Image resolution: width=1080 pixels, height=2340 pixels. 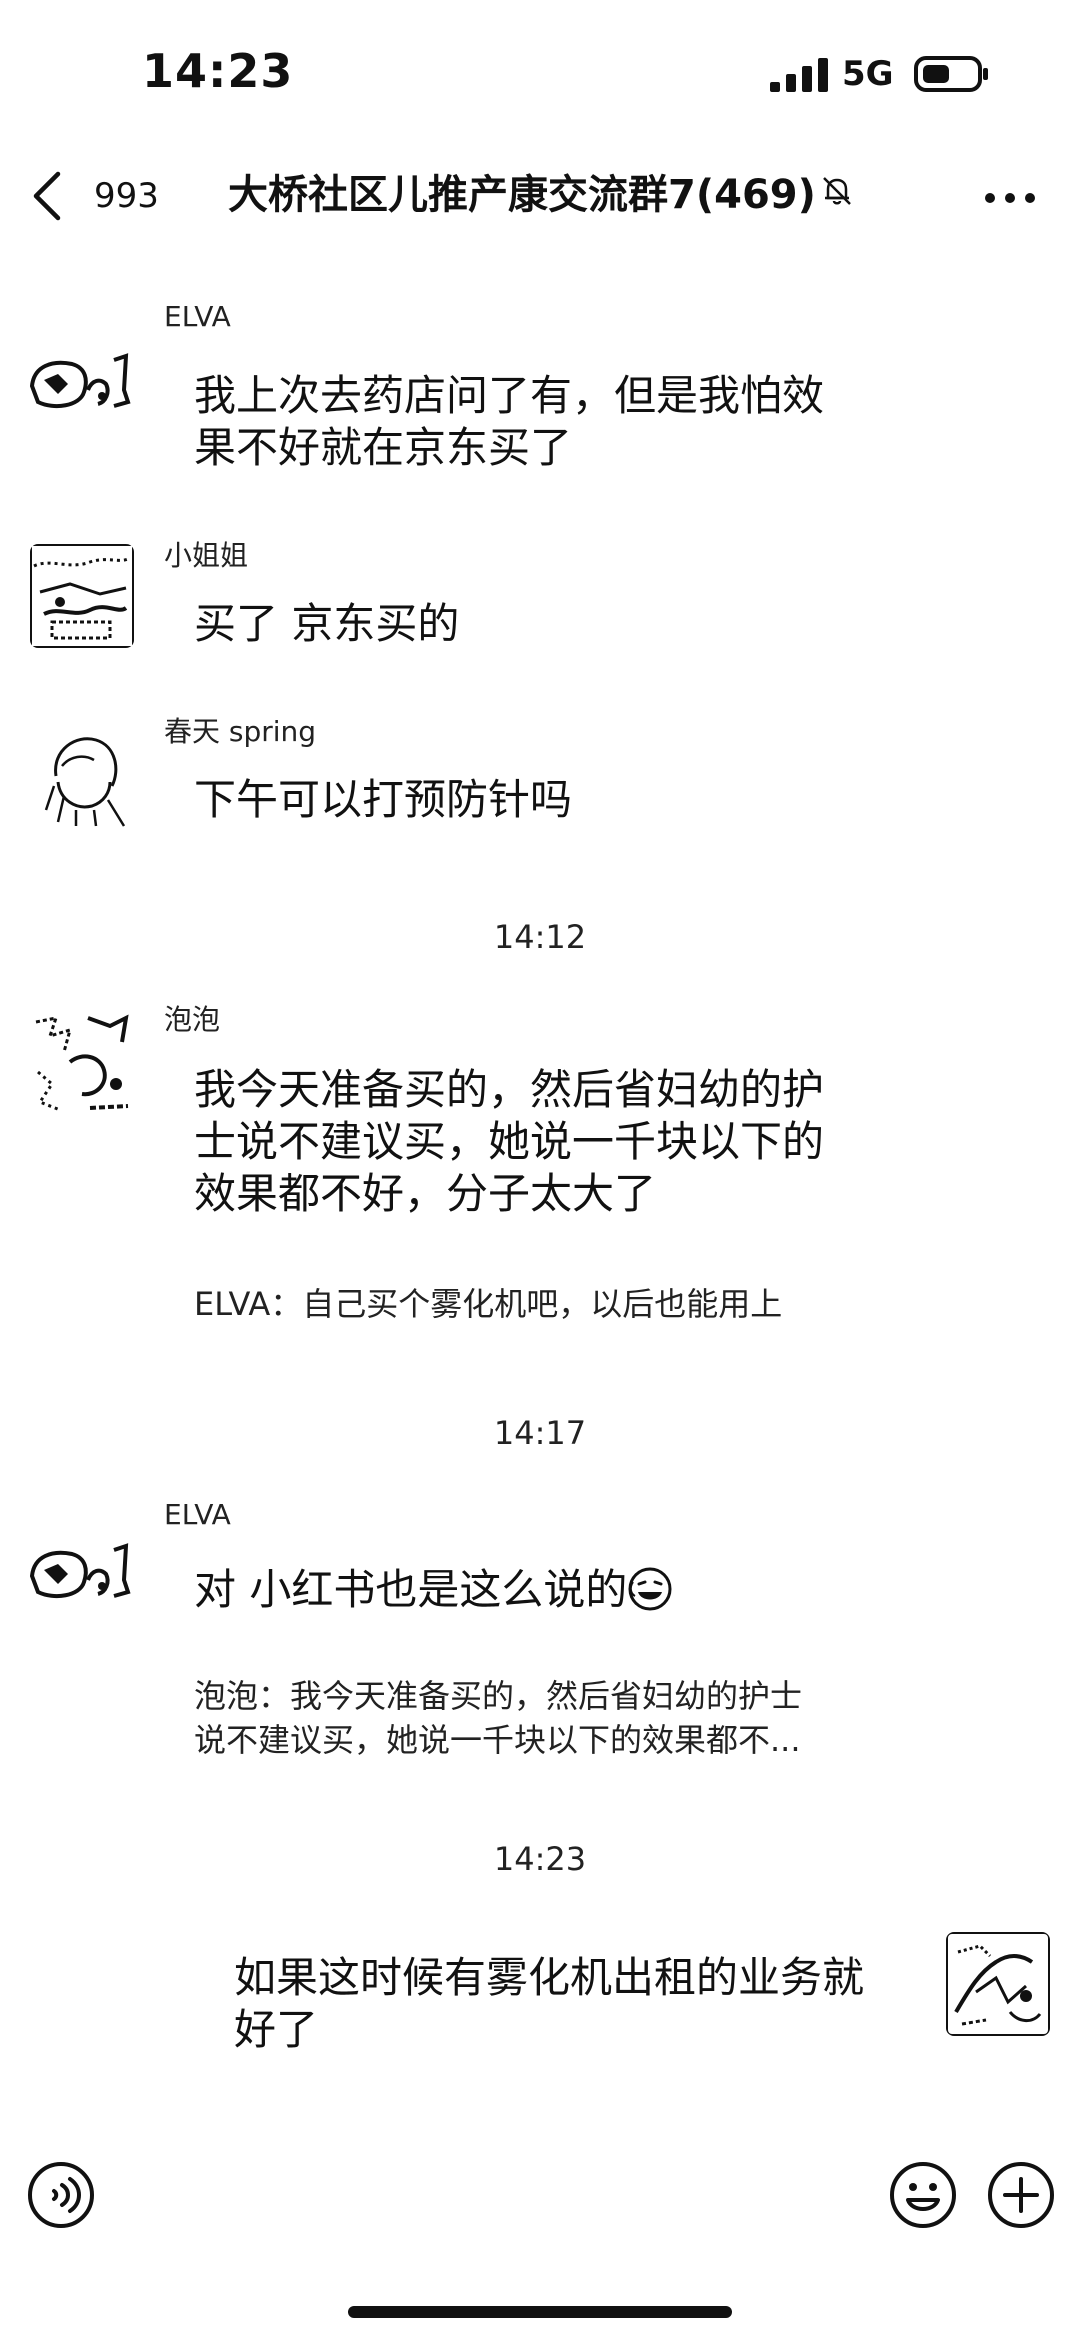 What do you see at coordinates (1021, 2195) in the screenshot?
I see `plus-icon` at bounding box center [1021, 2195].